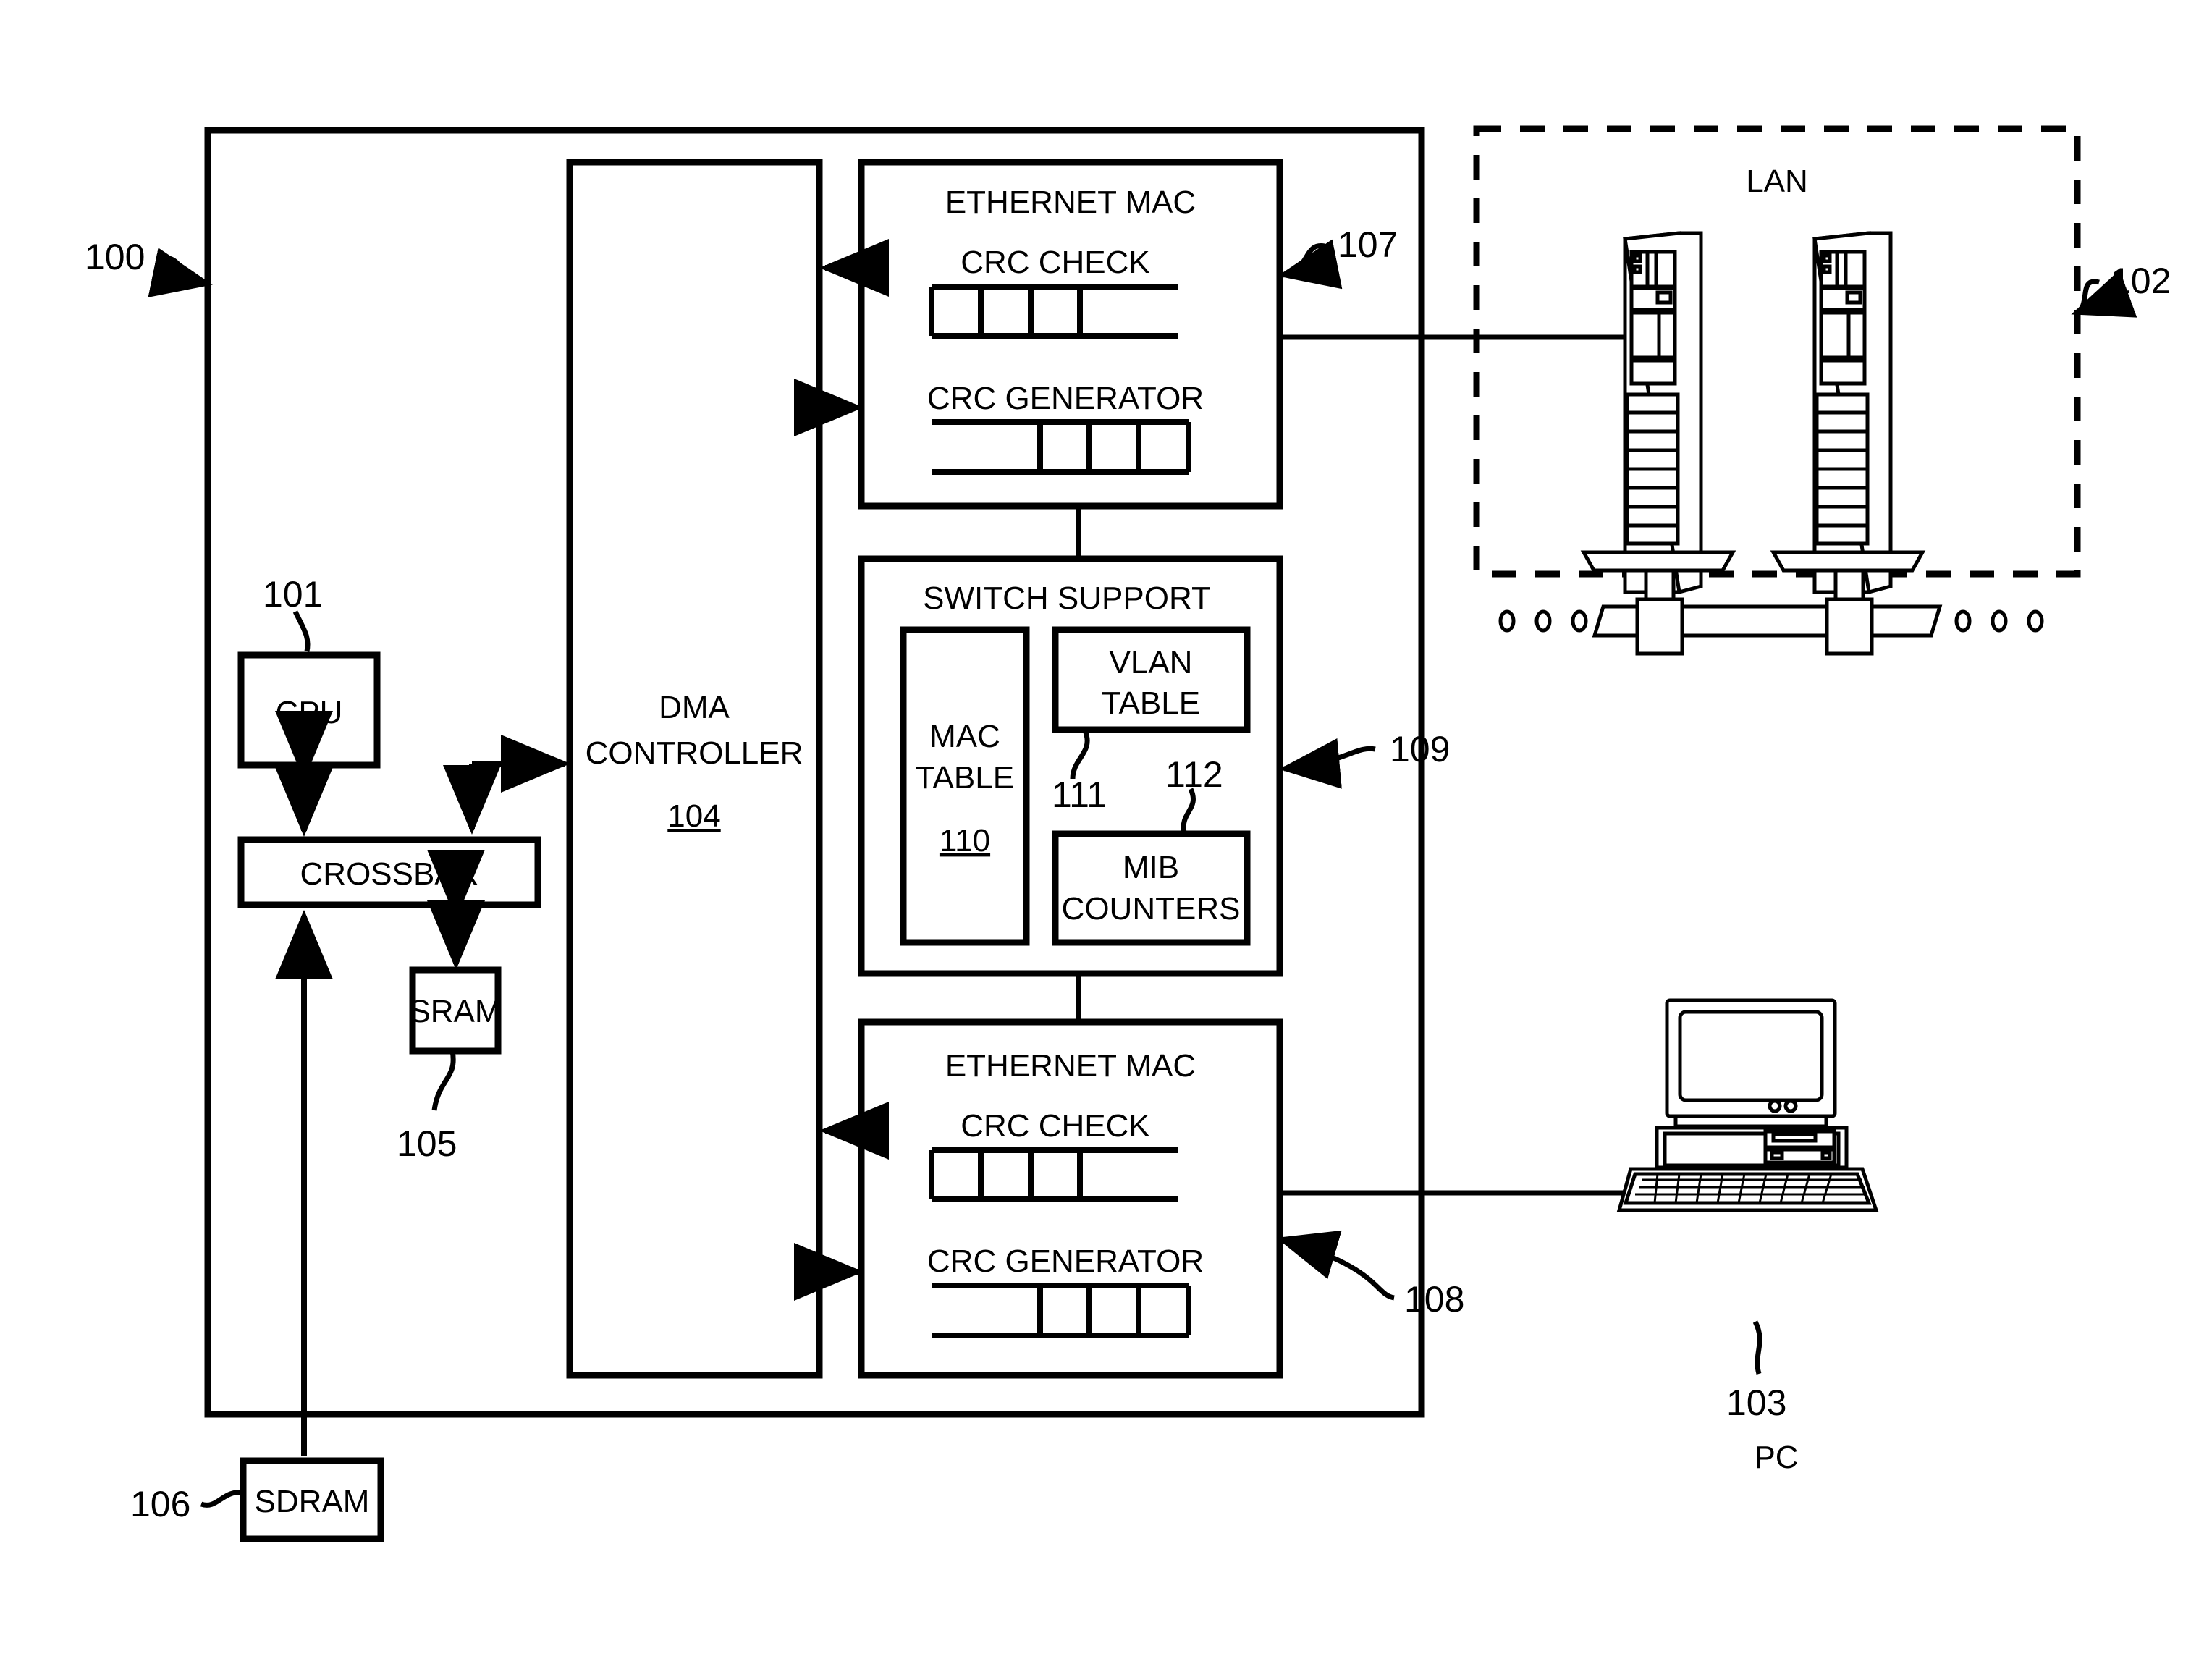 The height and width of the screenshot is (1680, 2191). Describe the element at coordinates (390, 874) in the screenshot. I see `crossbar-label: CROSSBAR` at that location.